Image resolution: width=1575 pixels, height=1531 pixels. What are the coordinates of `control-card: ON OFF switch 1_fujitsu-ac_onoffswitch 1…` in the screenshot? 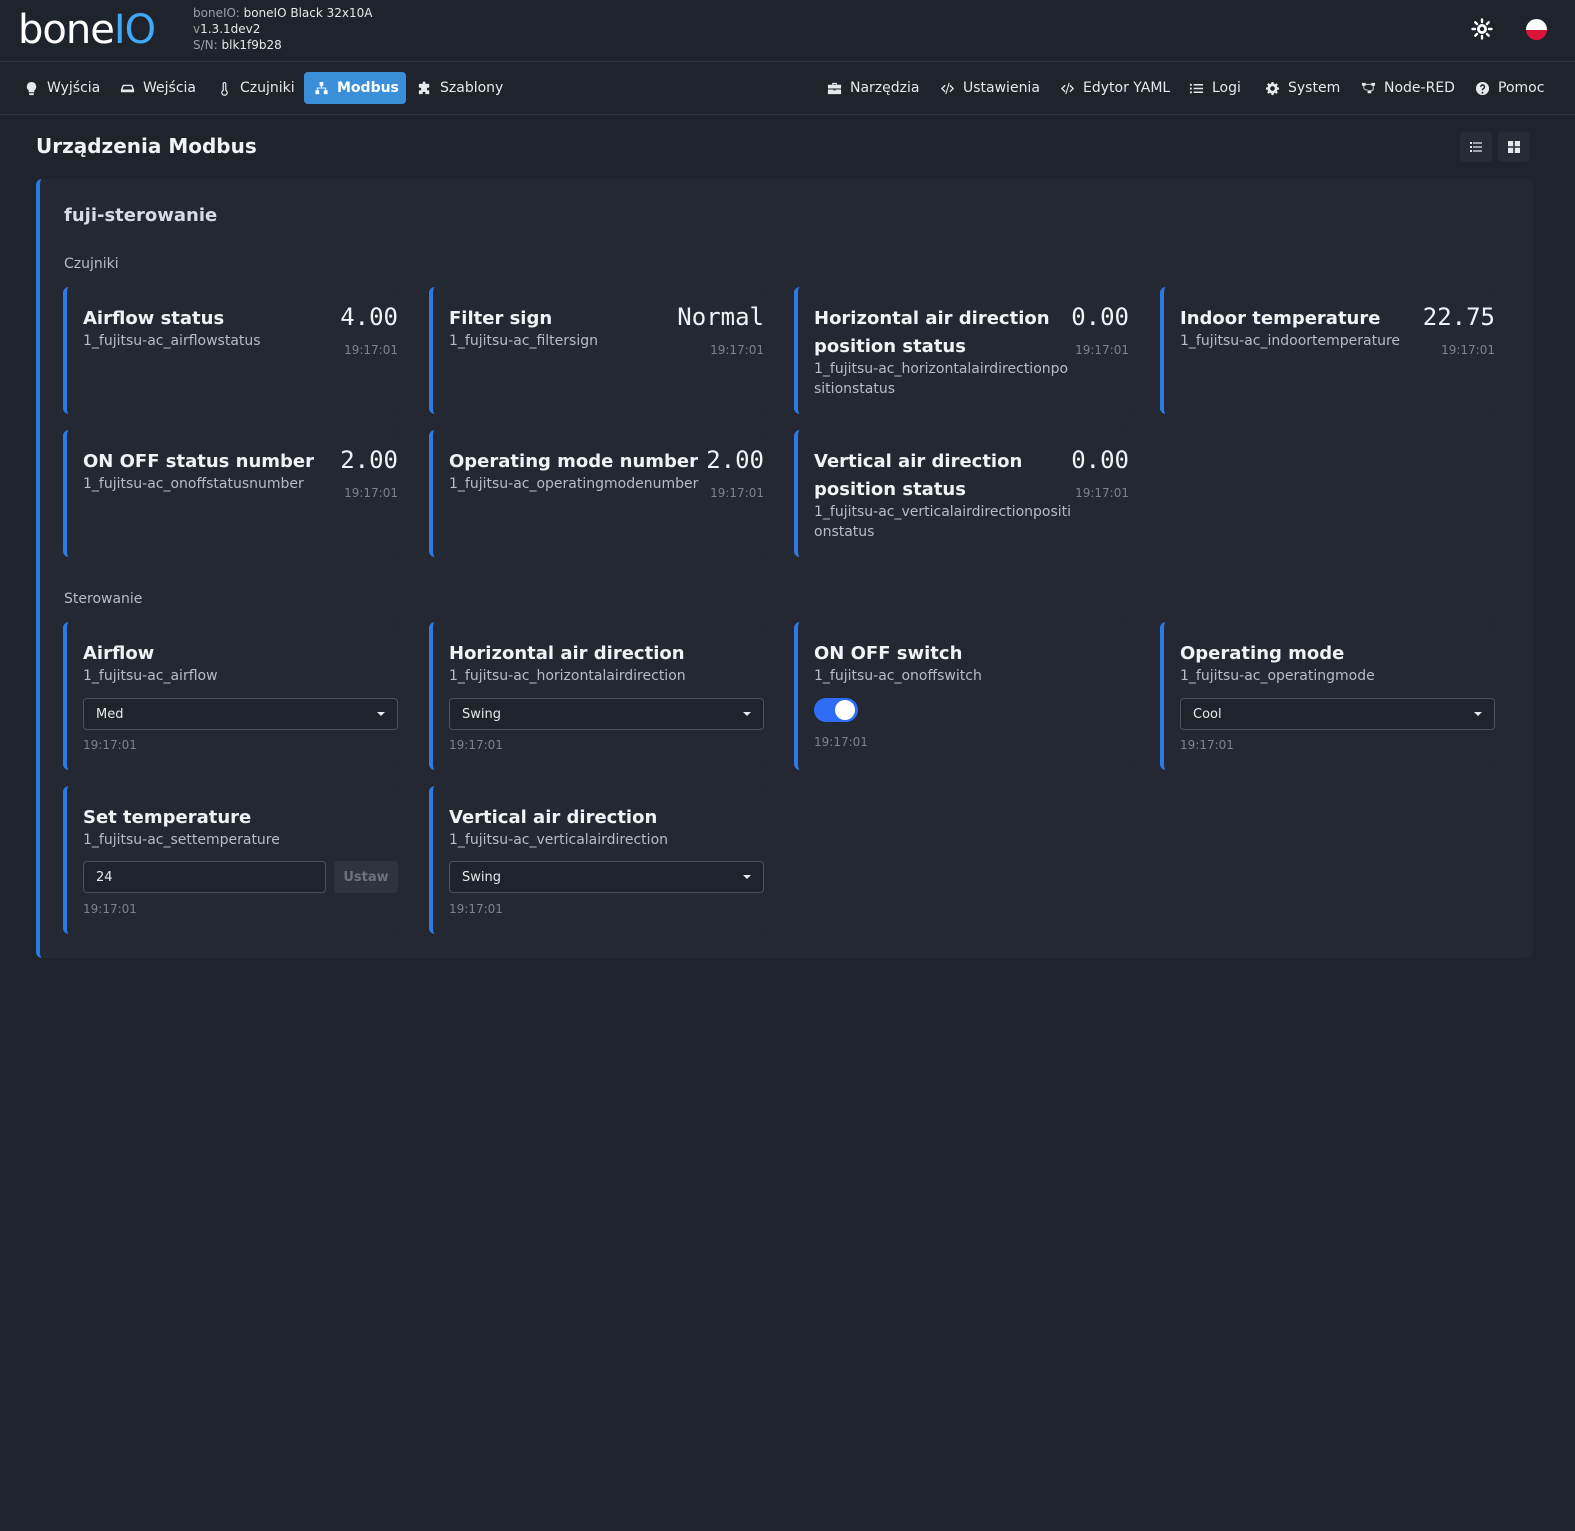 It's located at (961, 696).